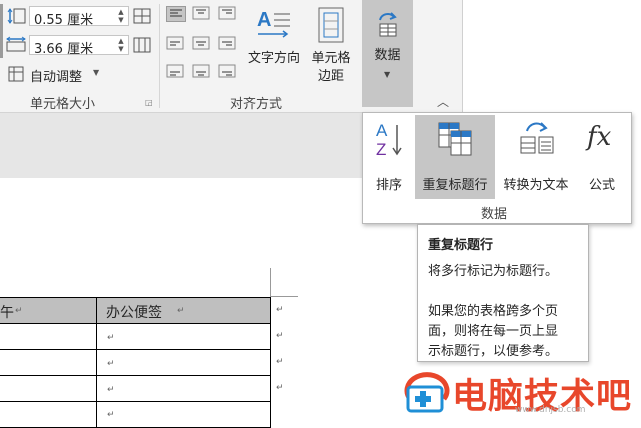  Describe the element at coordinates (426, 392) in the screenshot. I see `watermark-logo-icon` at that location.